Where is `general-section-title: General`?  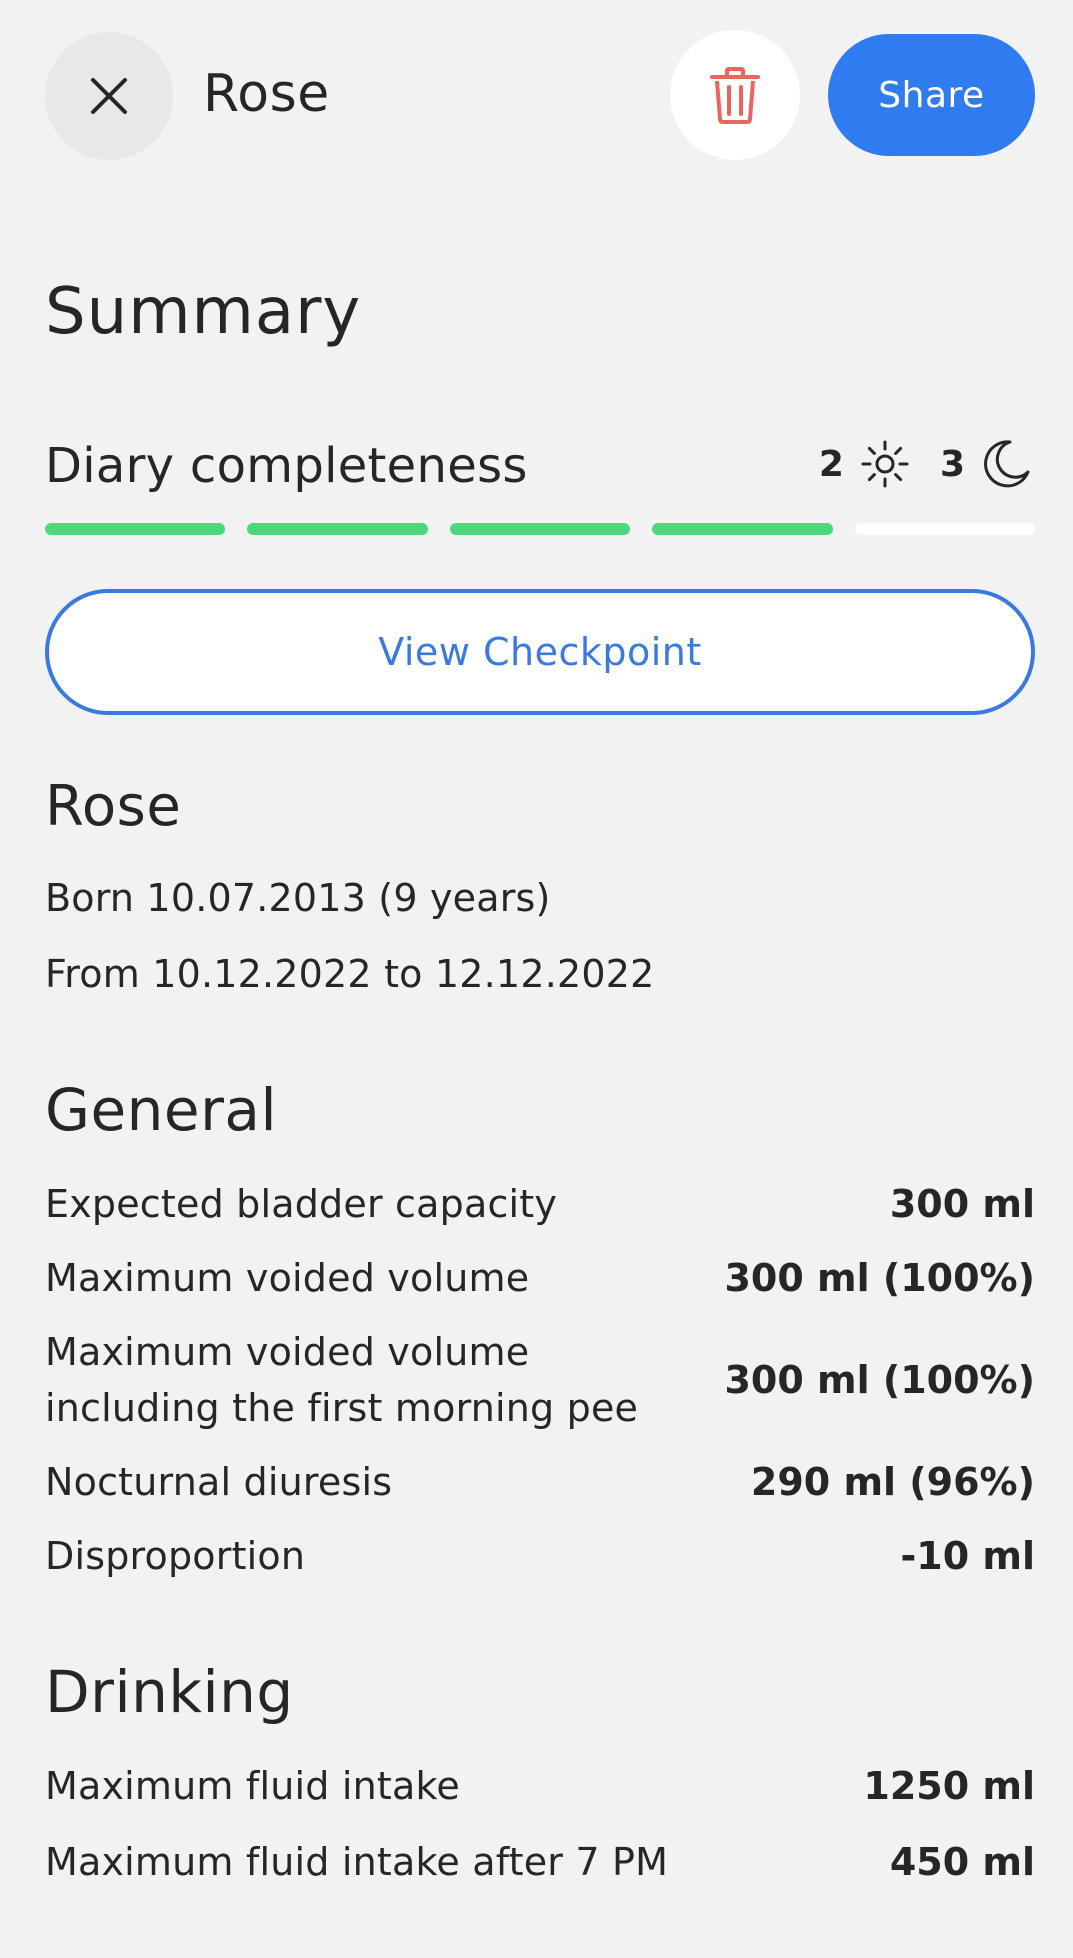
general-section-title: General is located at coordinates (161, 1110).